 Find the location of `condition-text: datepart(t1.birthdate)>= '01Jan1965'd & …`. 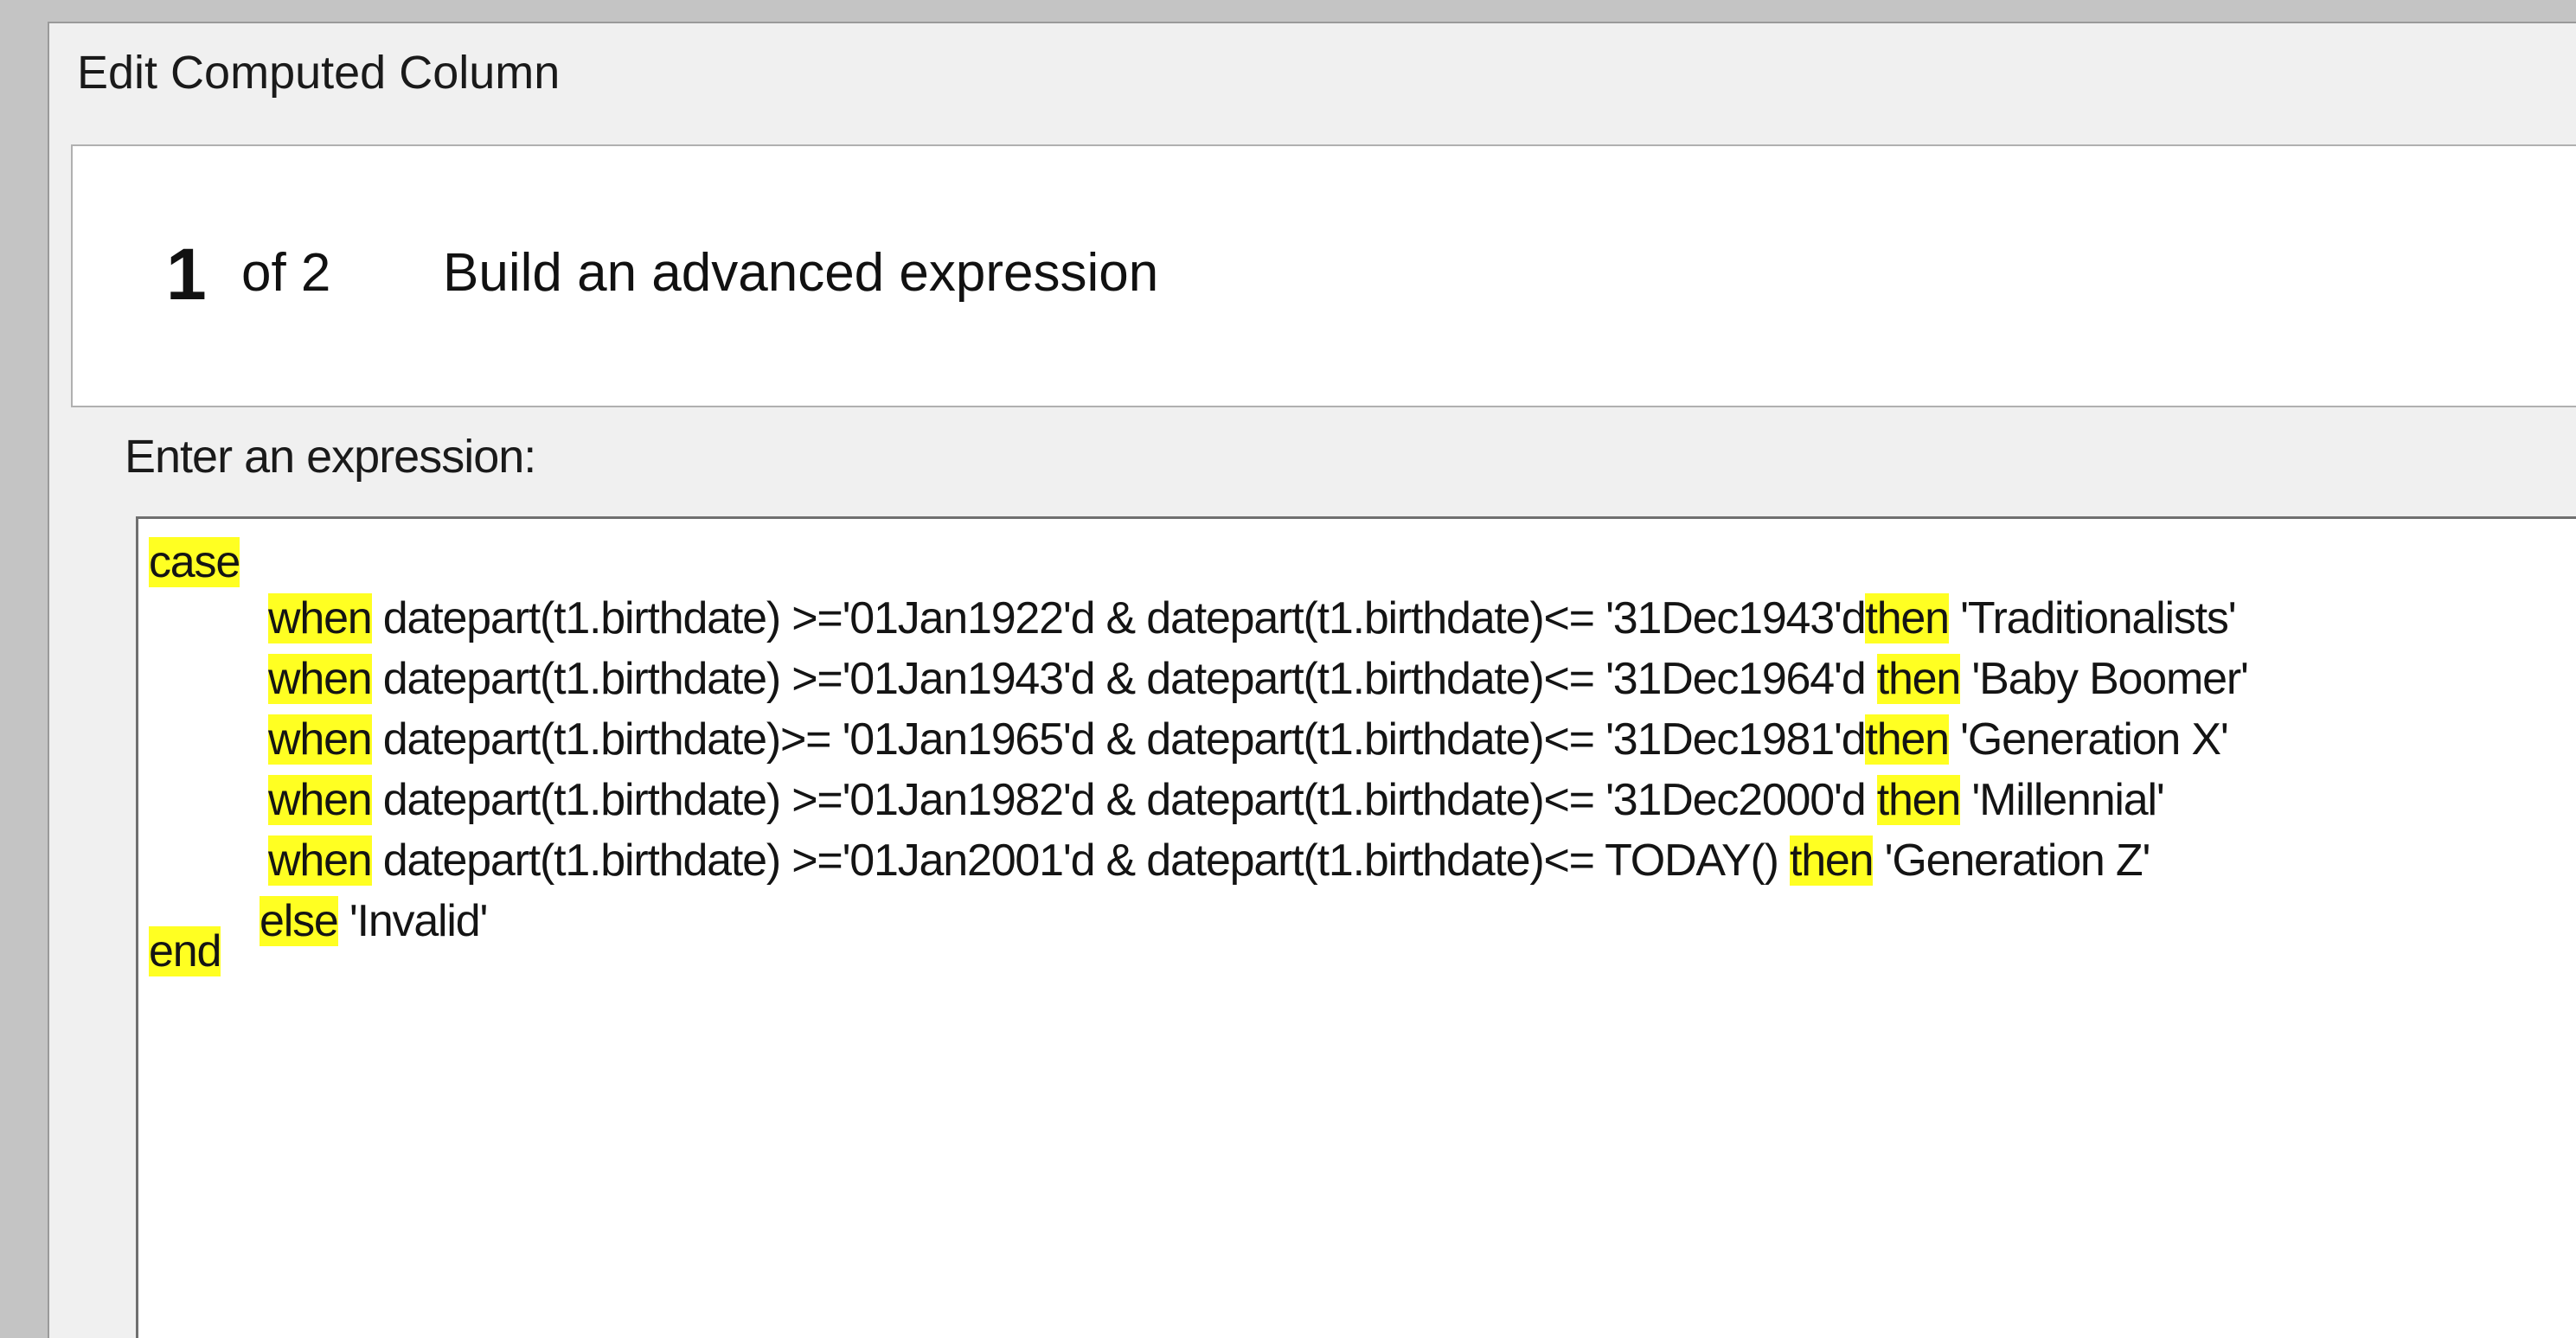

condition-text: datepart(t1.birthdate)>= '01Jan1965'd & … is located at coordinates (1119, 739).